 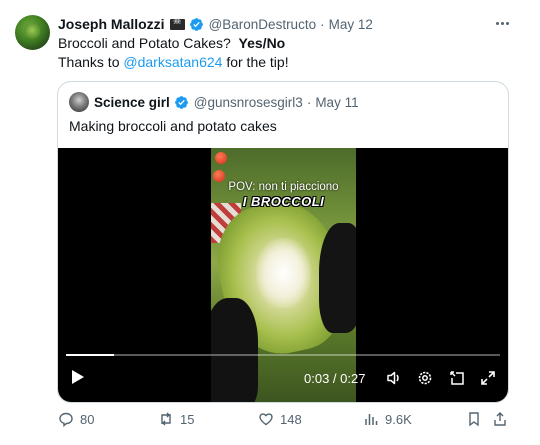 What do you see at coordinates (172, 62) in the screenshot?
I see `mention-link: @darksatan624` at bounding box center [172, 62].